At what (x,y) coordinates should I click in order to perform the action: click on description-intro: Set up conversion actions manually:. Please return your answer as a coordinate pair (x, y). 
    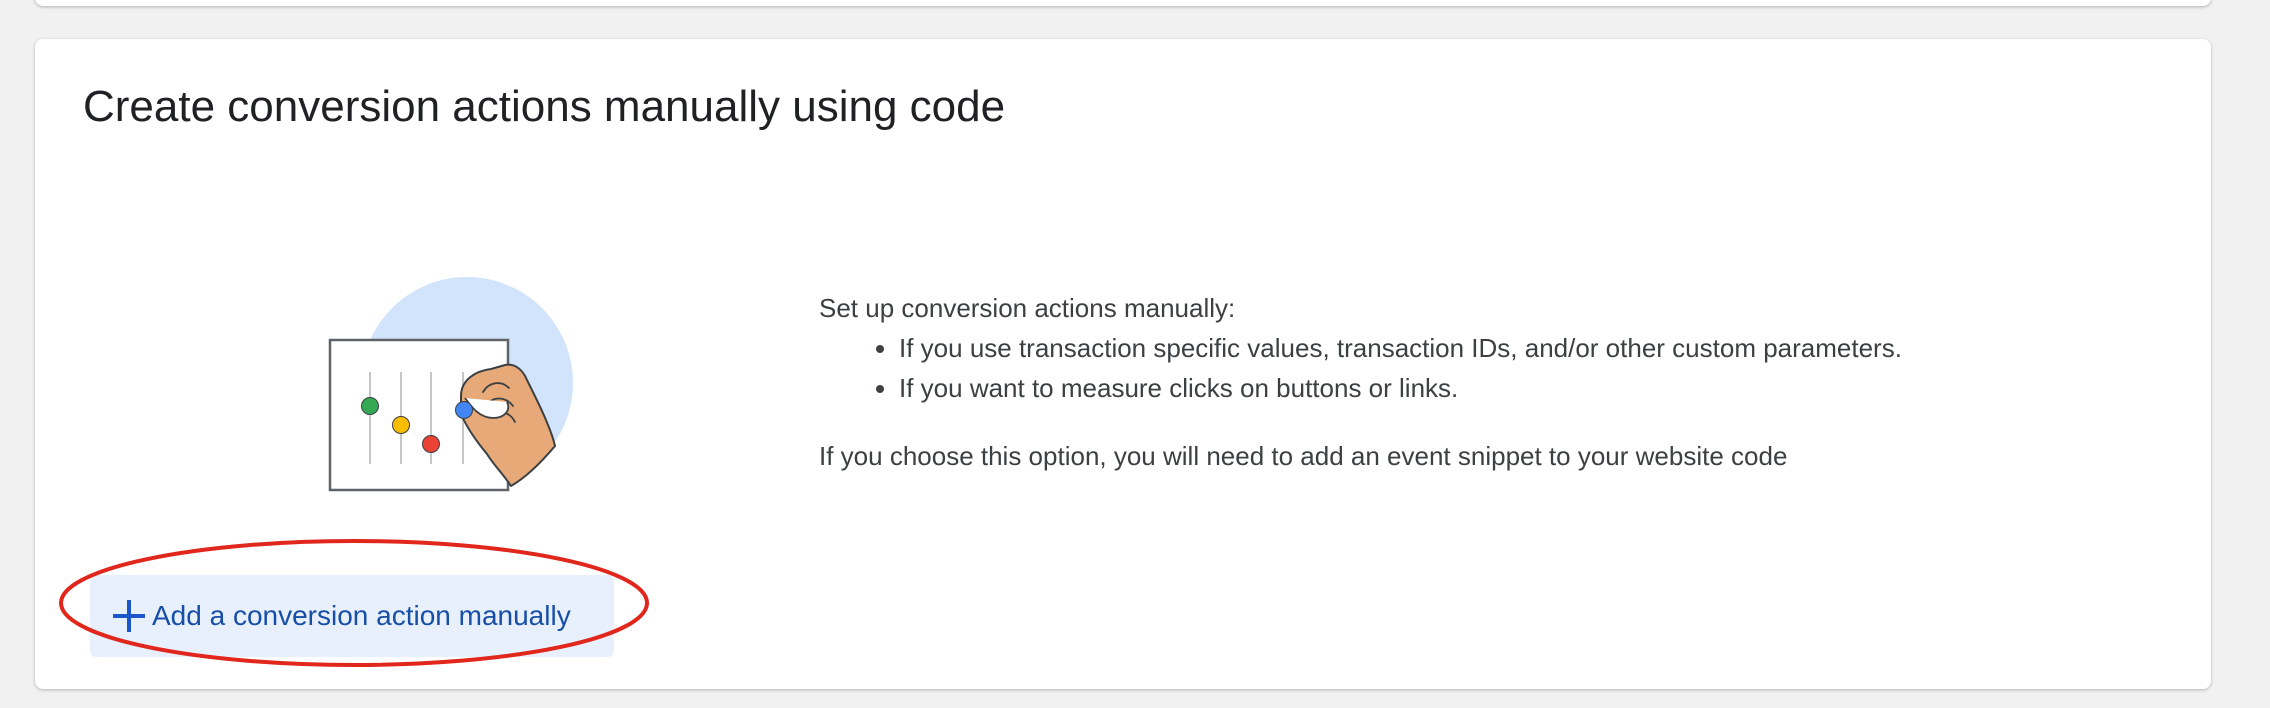
    Looking at the image, I should click on (1027, 308).